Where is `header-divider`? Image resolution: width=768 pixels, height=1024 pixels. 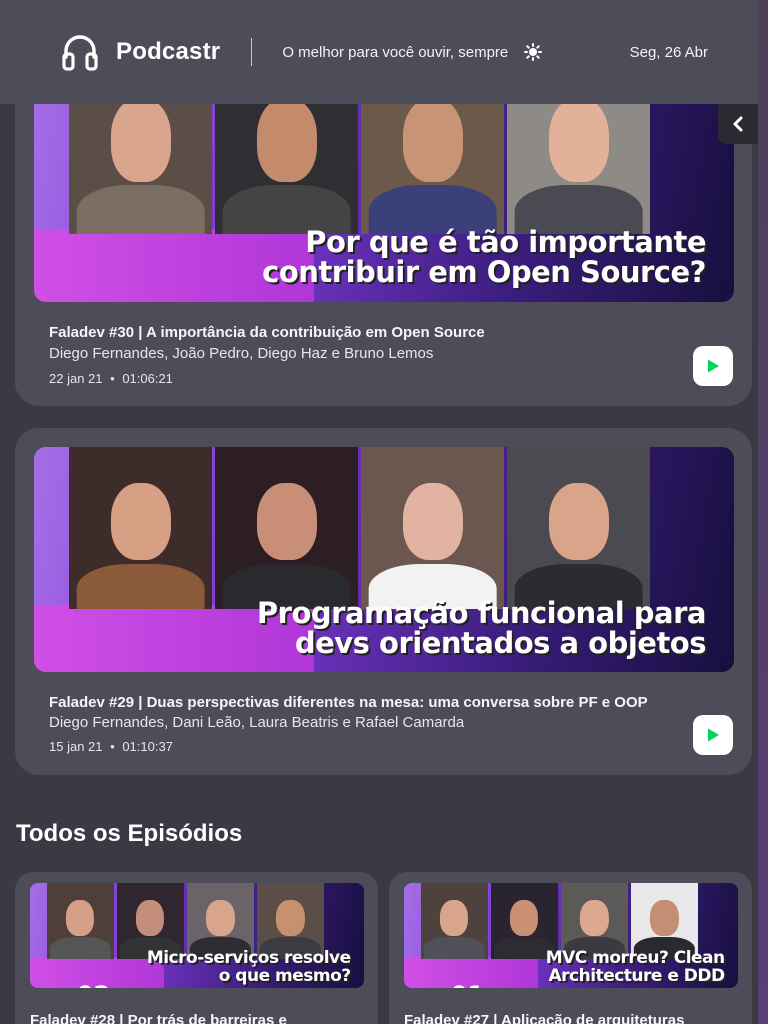 header-divider is located at coordinates (252, 52).